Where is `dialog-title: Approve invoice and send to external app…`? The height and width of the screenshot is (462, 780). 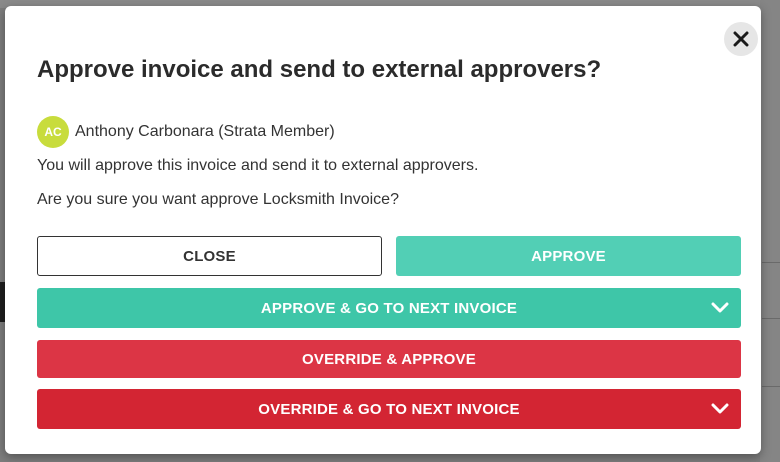
dialog-title: Approve invoice and send to external app… is located at coordinates (319, 69).